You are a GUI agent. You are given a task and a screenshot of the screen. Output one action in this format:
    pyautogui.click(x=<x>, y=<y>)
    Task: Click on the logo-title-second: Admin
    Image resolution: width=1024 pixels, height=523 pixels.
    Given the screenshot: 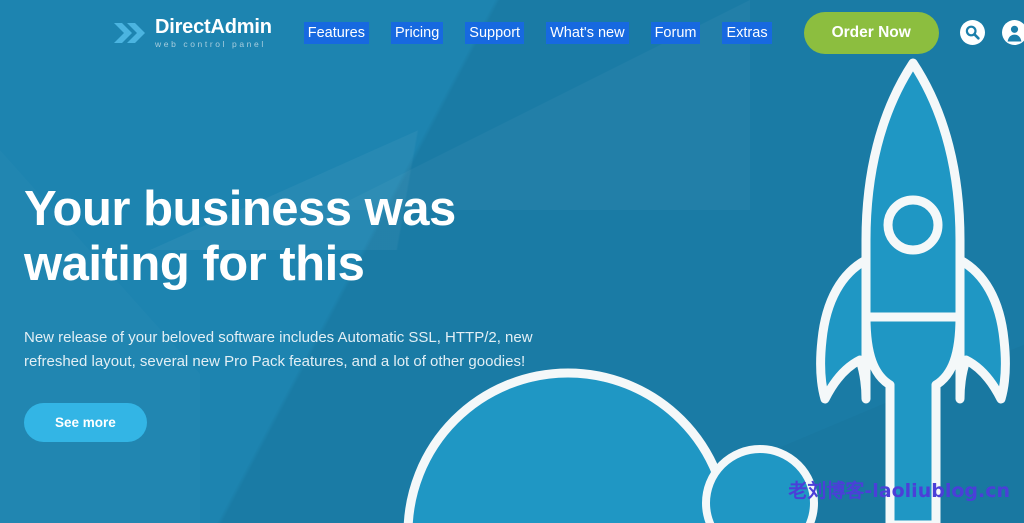 What is the action you would take?
    pyautogui.click(x=241, y=26)
    